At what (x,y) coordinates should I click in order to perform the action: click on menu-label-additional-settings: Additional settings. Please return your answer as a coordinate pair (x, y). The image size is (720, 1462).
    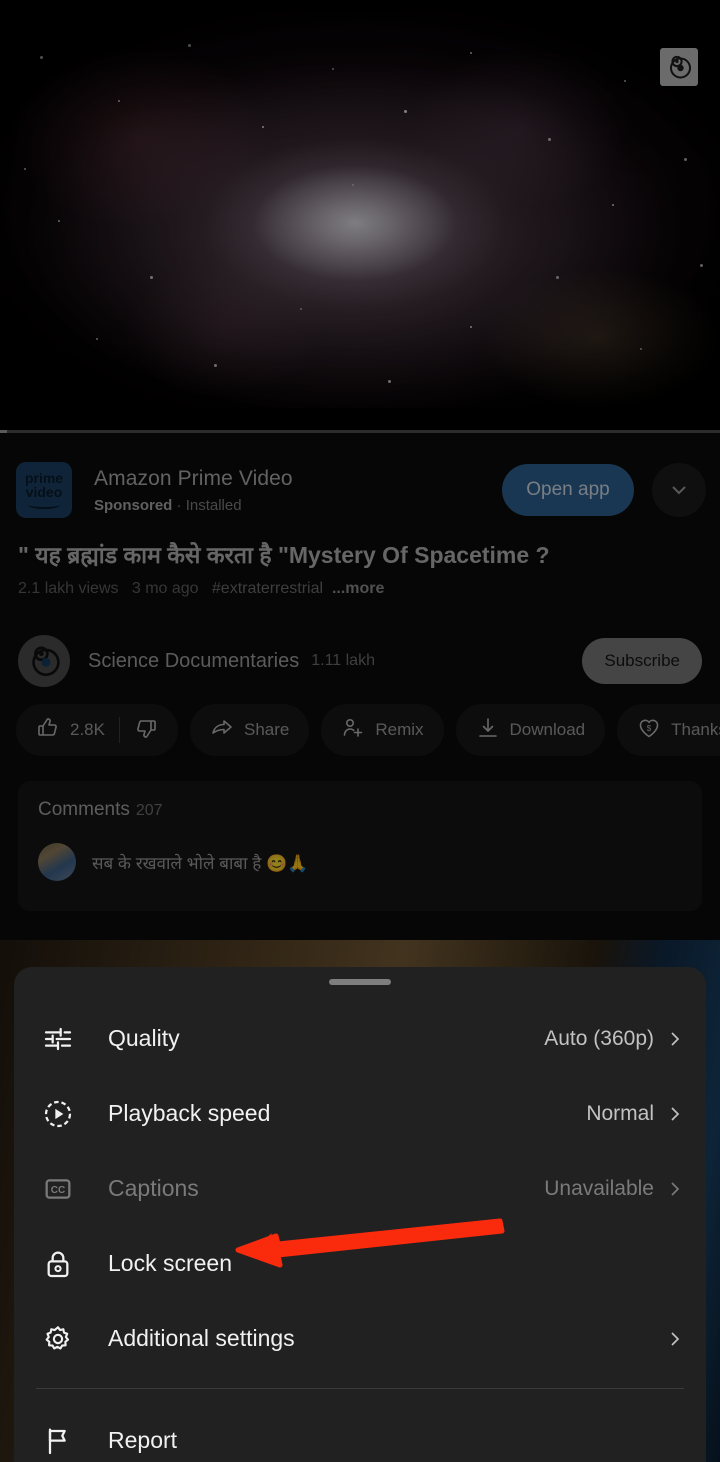
    Looking at the image, I should click on (201, 1338).